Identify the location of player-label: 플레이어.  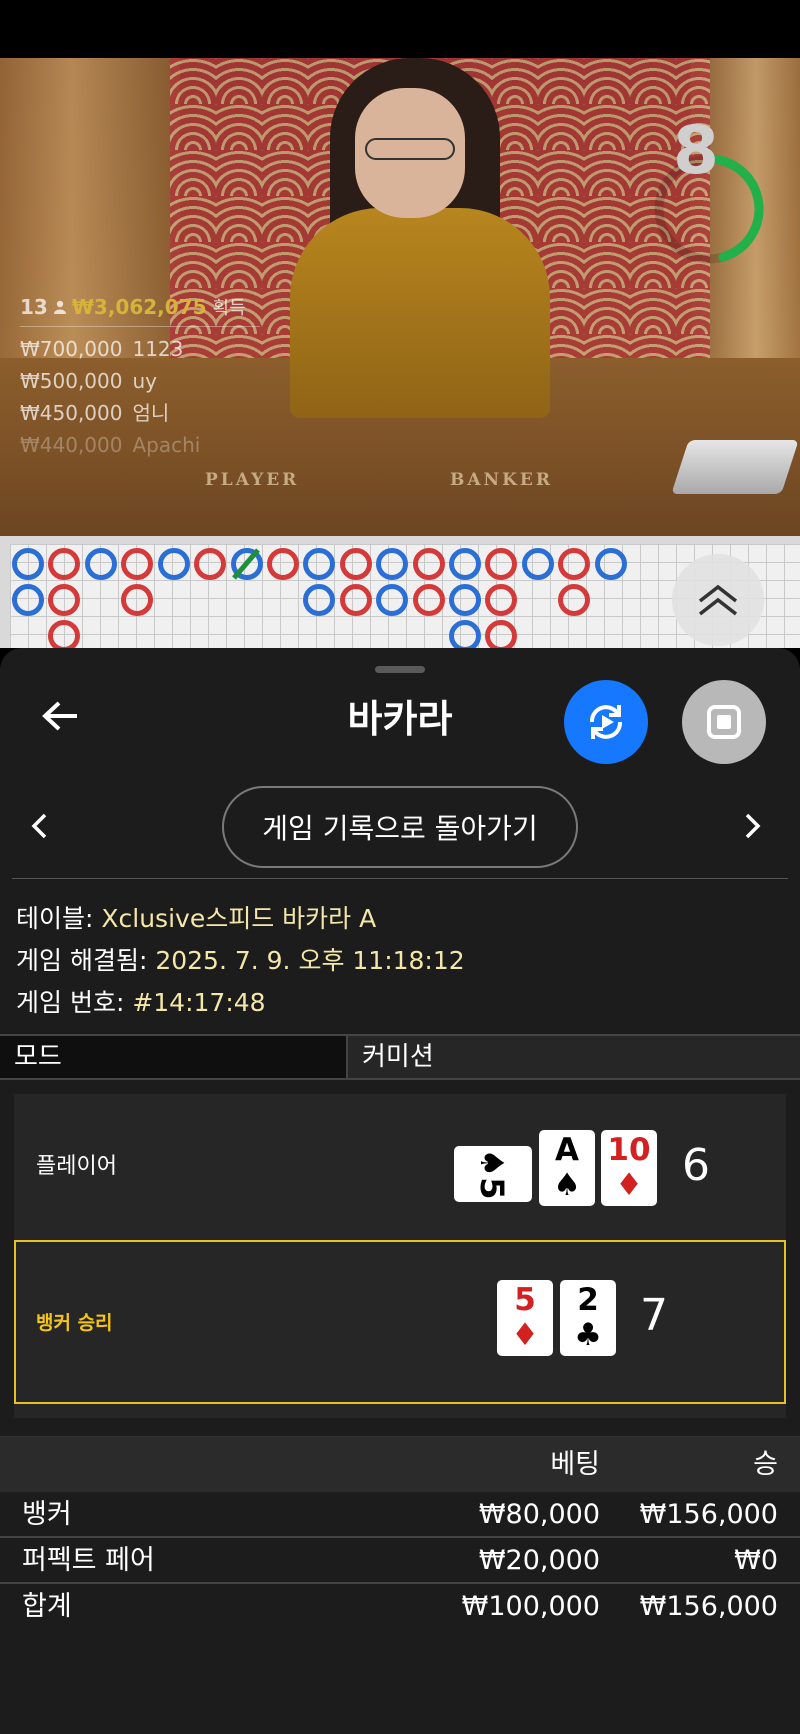
(76, 1166).